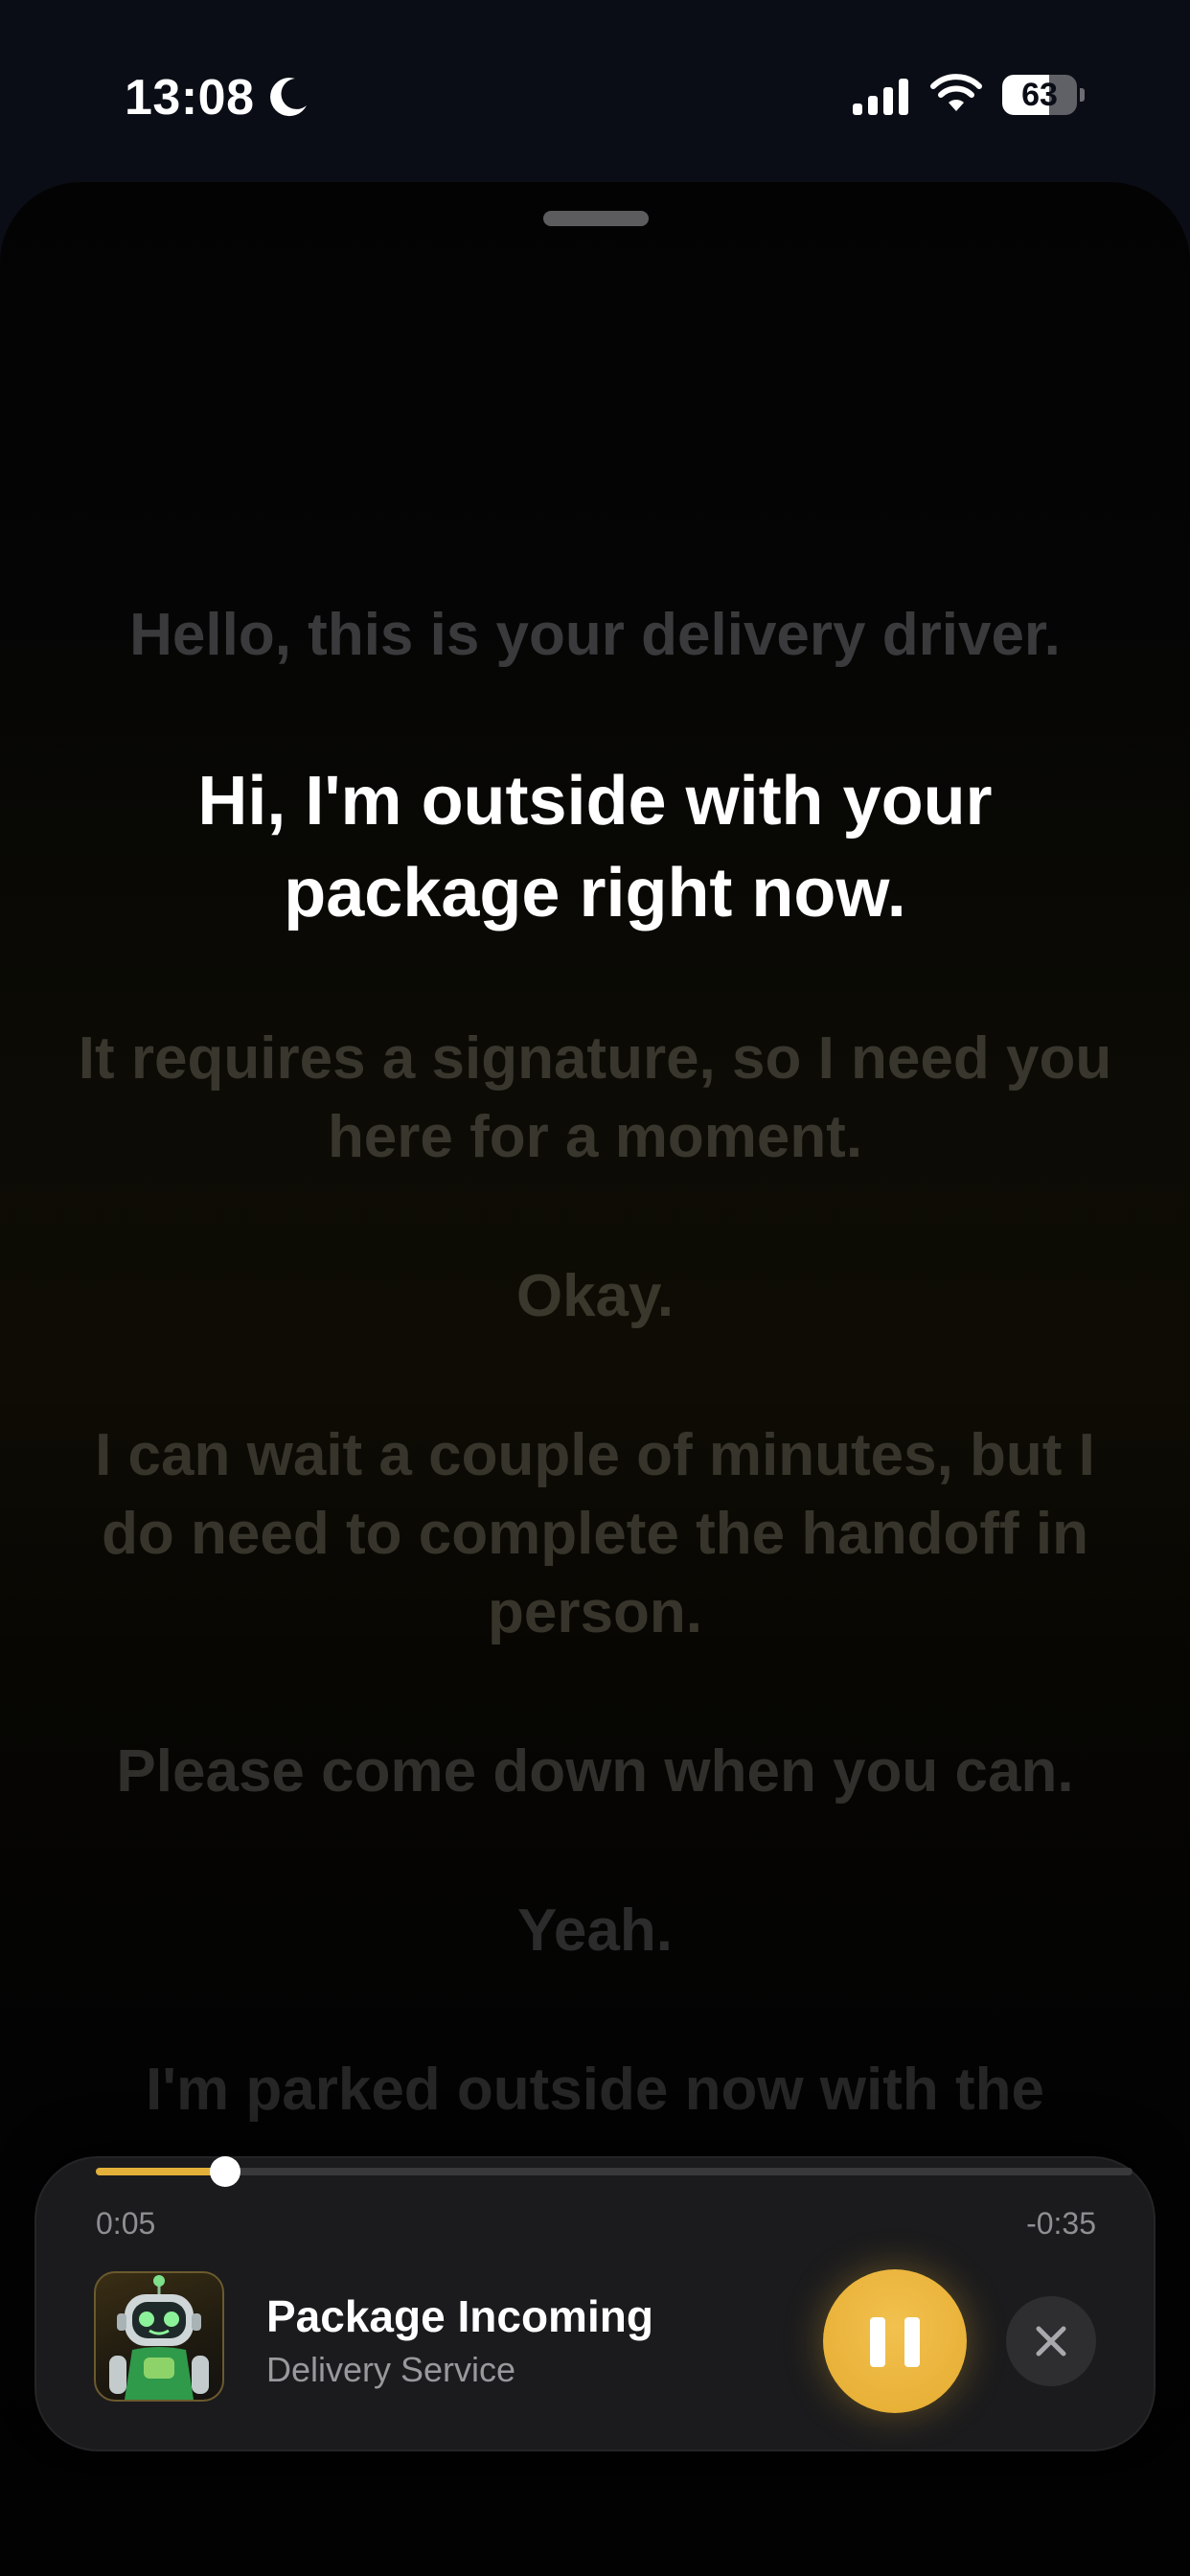 The width and height of the screenshot is (1190, 2576). I want to click on progress-fill, so click(161, 2171).